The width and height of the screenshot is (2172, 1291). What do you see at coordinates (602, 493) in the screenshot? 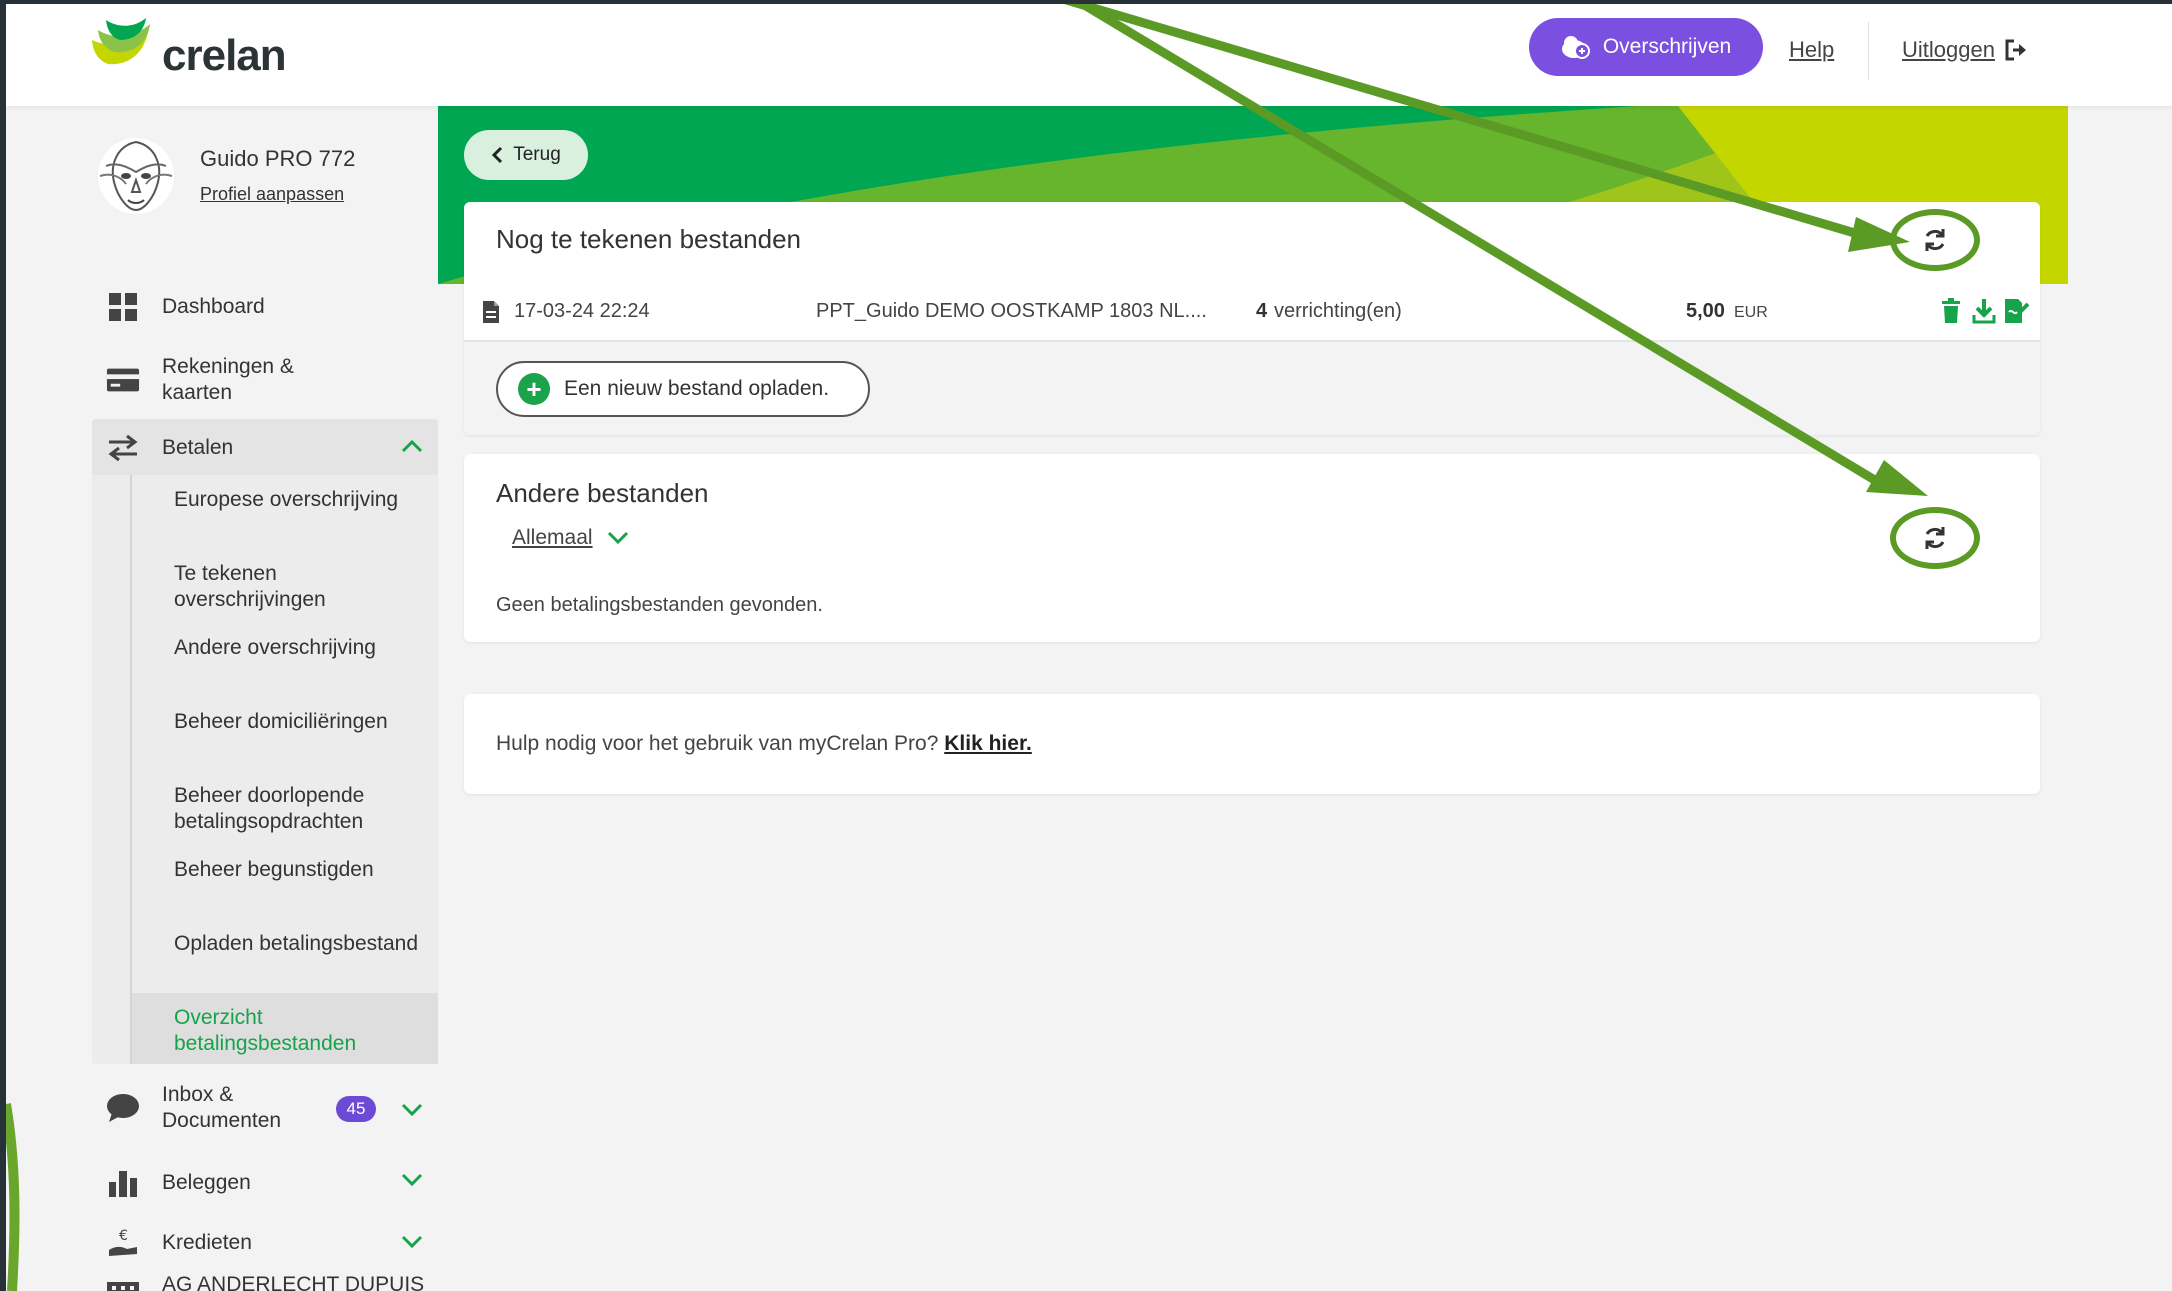
I see `other-files-title: Andere bestanden` at bounding box center [602, 493].